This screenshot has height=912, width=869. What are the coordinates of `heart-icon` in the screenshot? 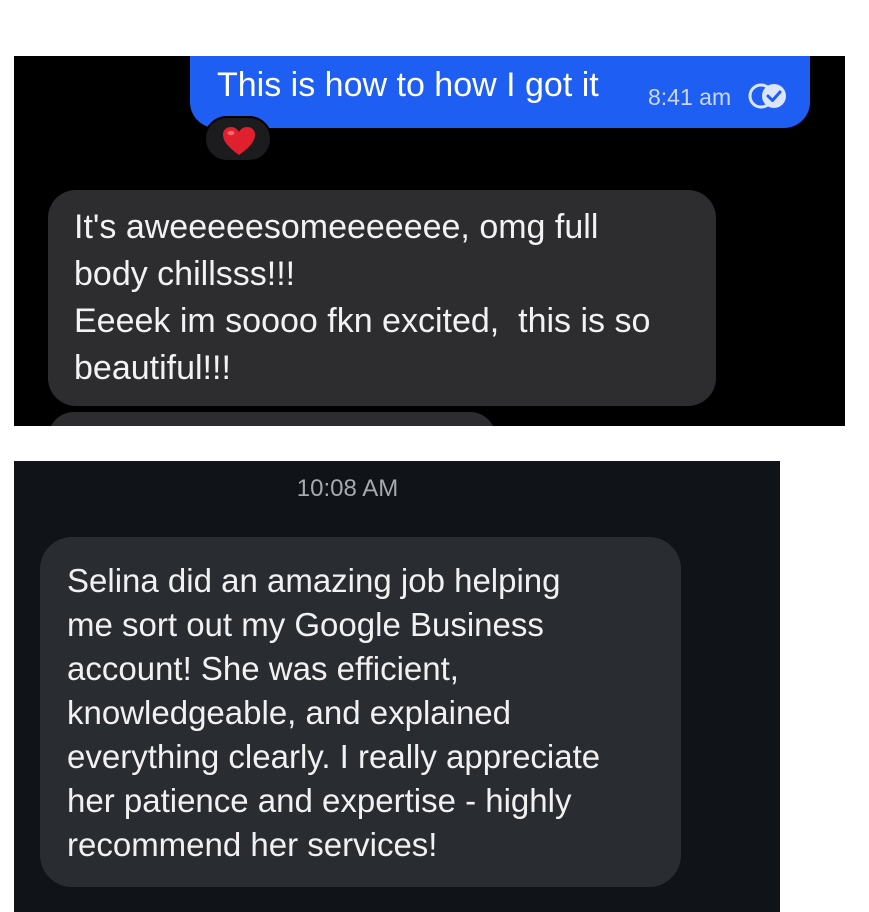 It's located at (239, 141).